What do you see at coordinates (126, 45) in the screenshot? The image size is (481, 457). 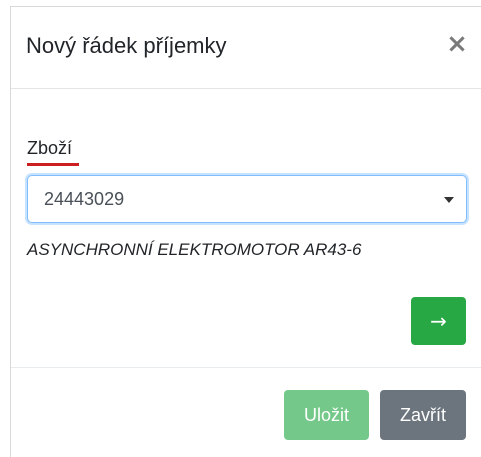 I see `dialog-title: Nový řádek příjemky` at bounding box center [126, 45].